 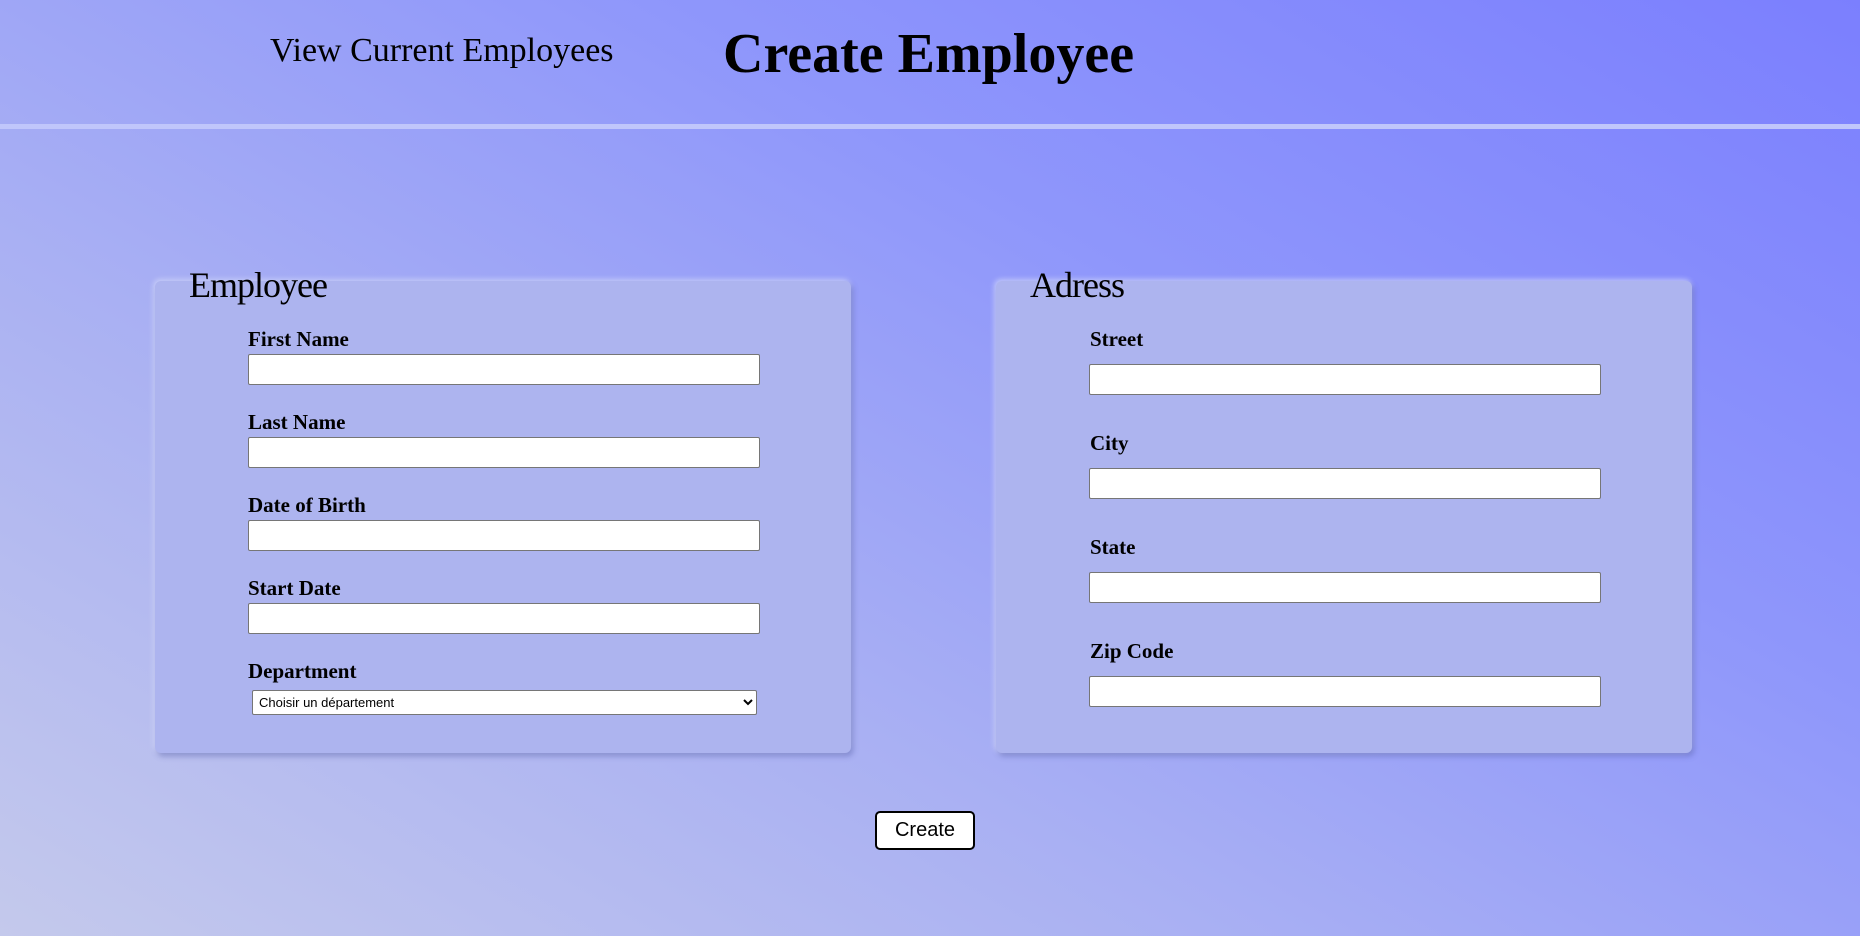 What do you see at coordinates (1345, 379) in the screenshot?
I see `street-input` at bounding box center [1345, 379].